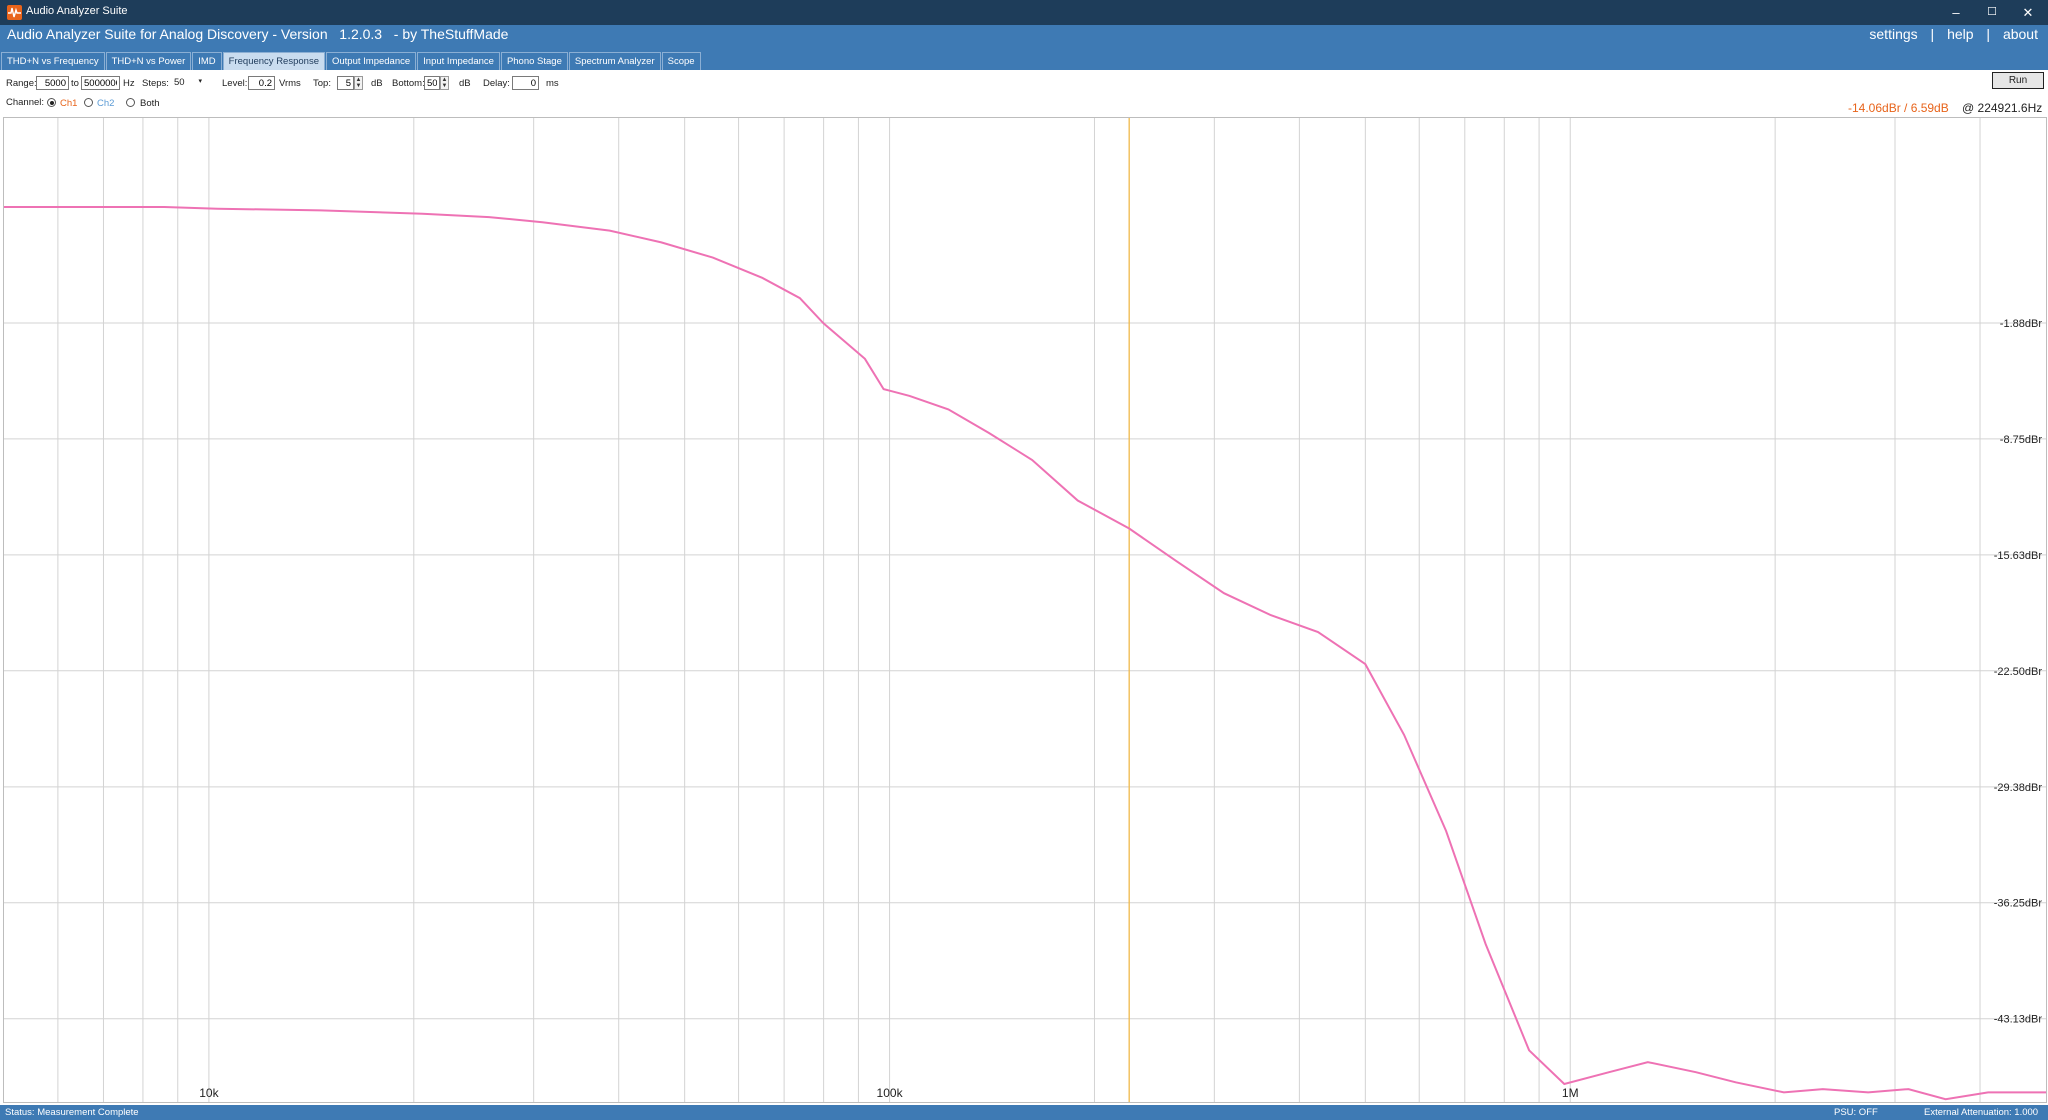 The width and height of the screenshot is (2048, 1120). I want to click on ch1-label: Ch1, so click(68, 103).